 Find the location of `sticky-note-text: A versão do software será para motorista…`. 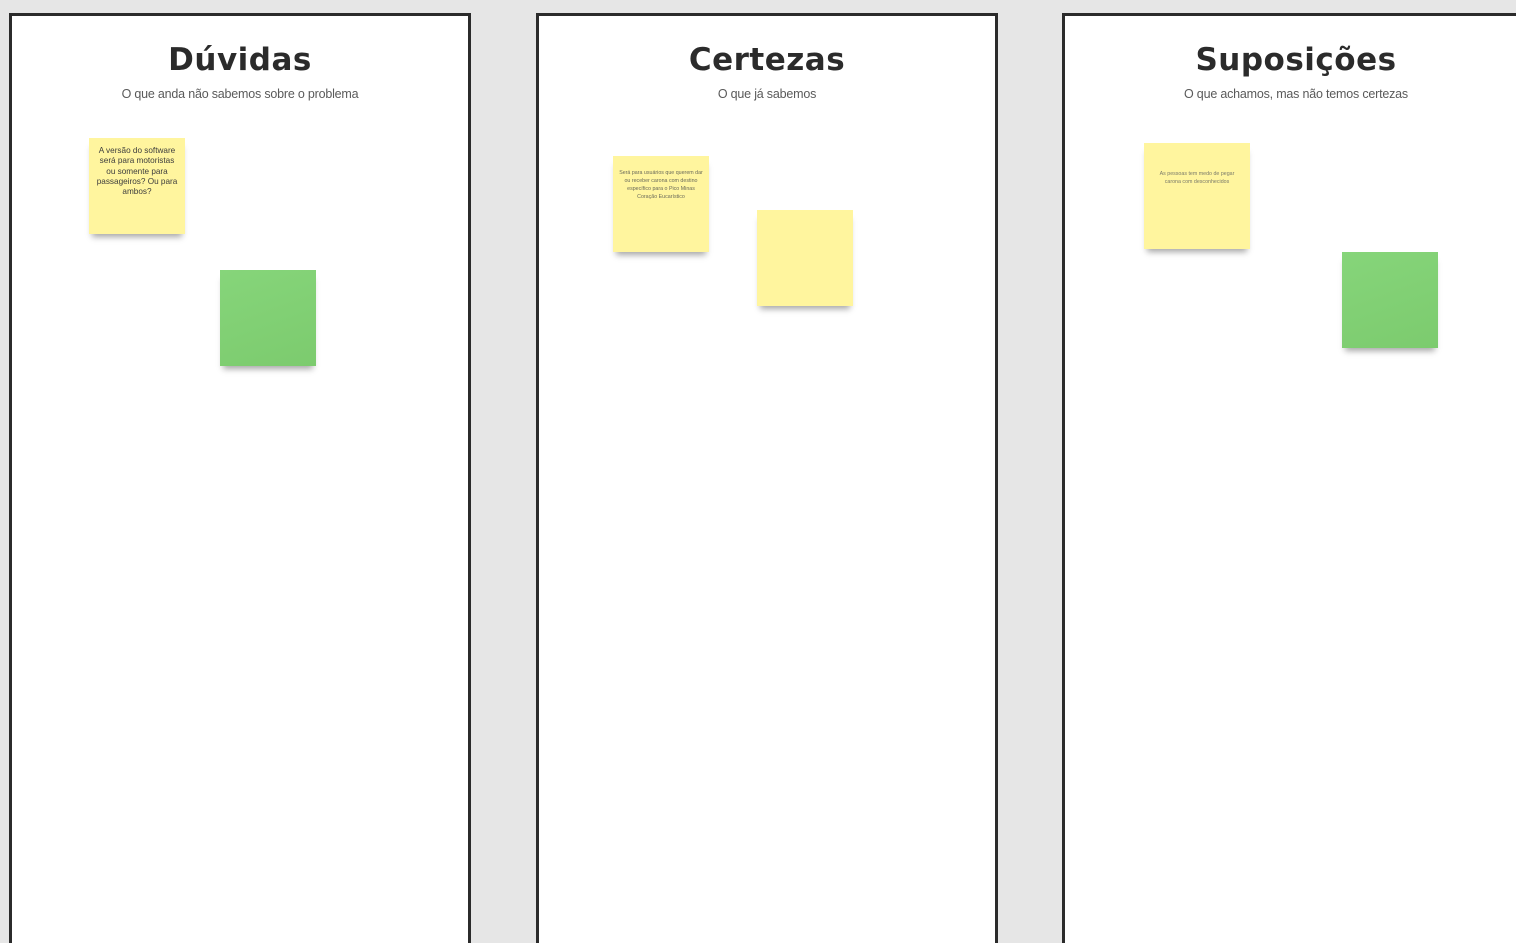

sticky-note-text: A versão do software será para motorista… is located at coordinates (137, 171).